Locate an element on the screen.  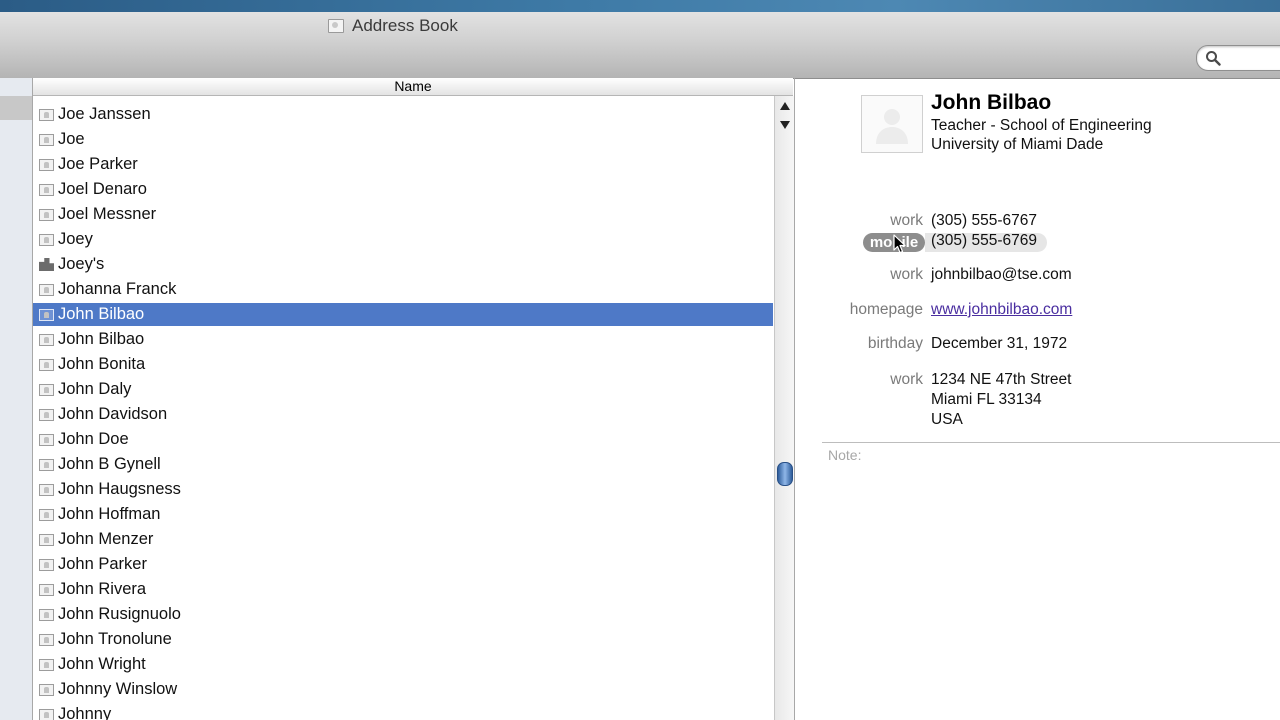
list-item: Joel Denaro is located at coordinates (403, 189).